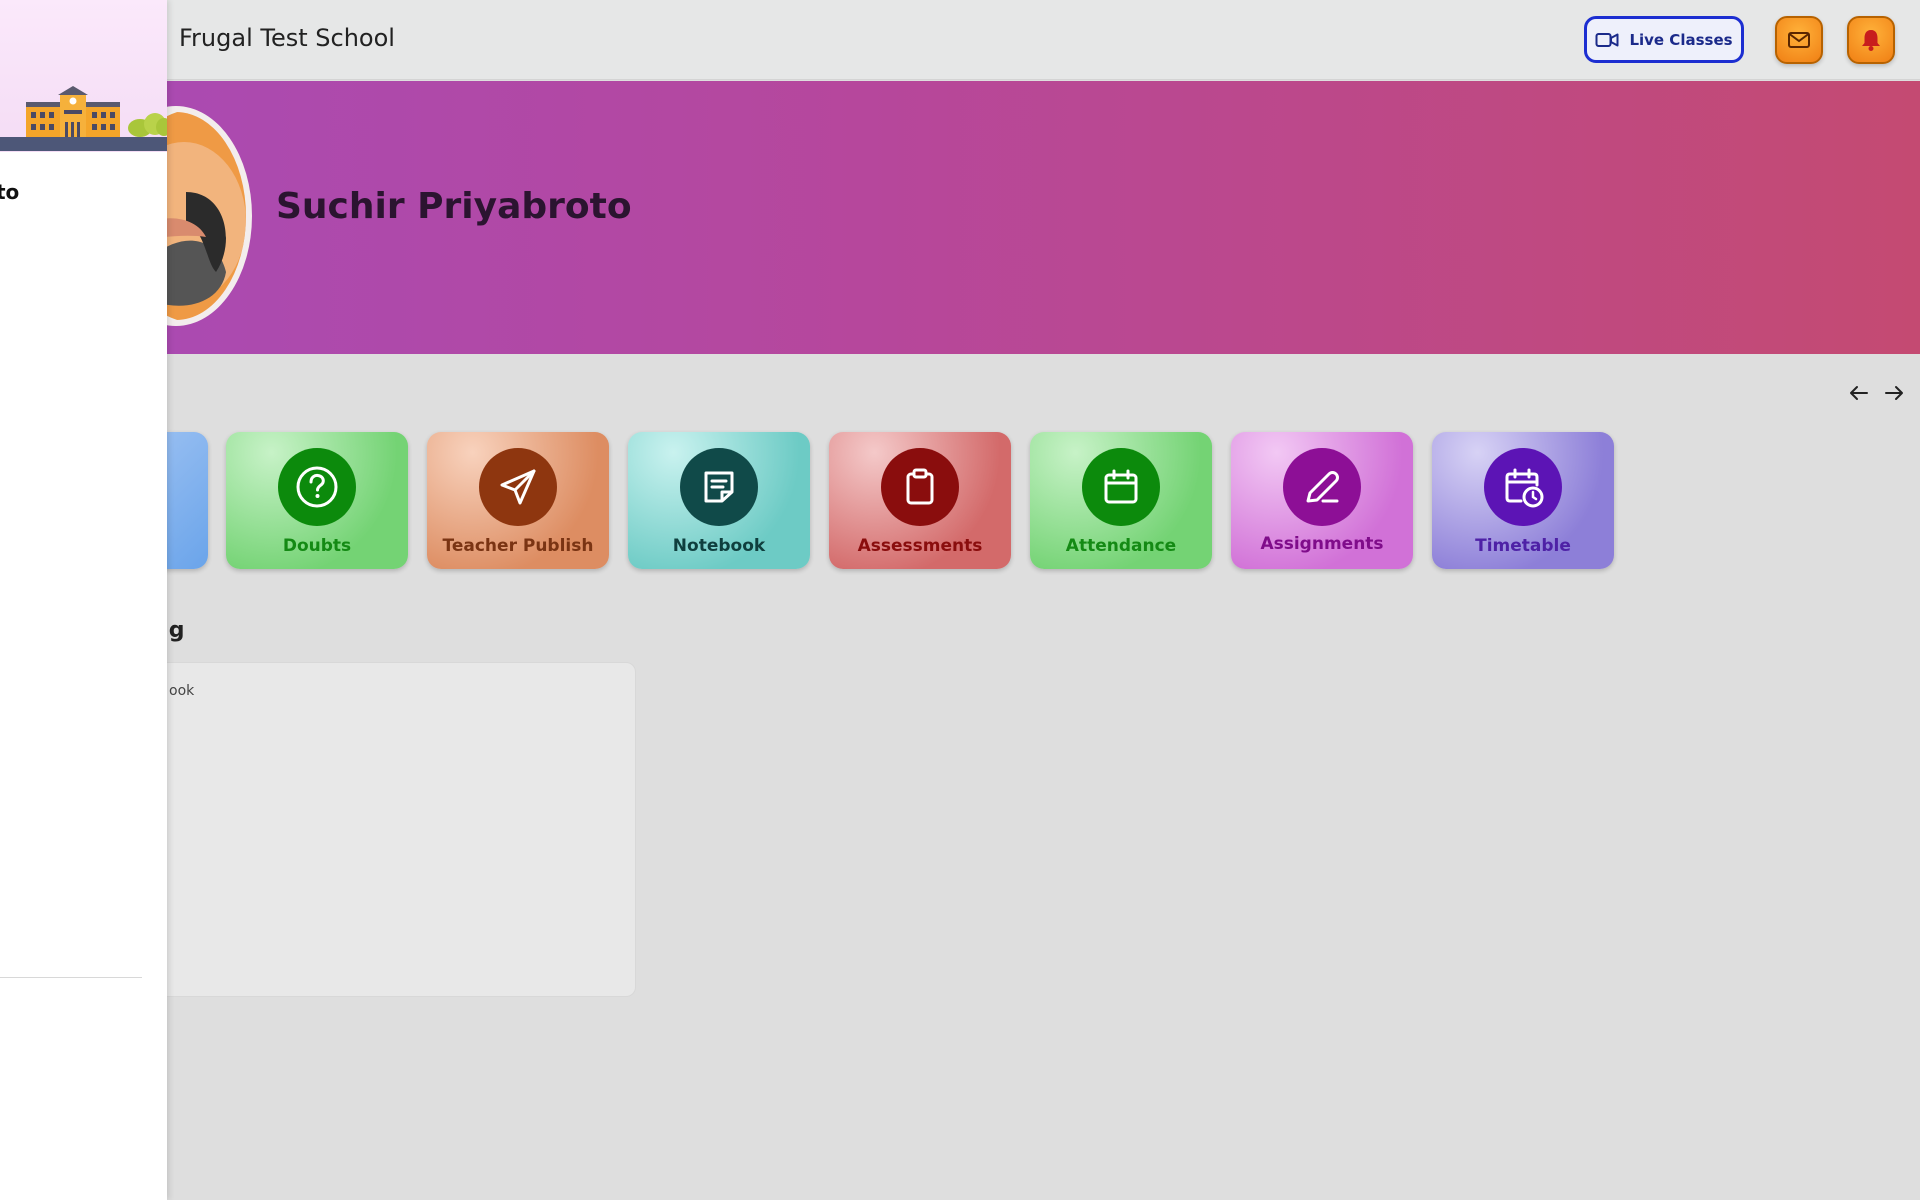  I want to click on sidebar-drawer: to, so click(83, 600).